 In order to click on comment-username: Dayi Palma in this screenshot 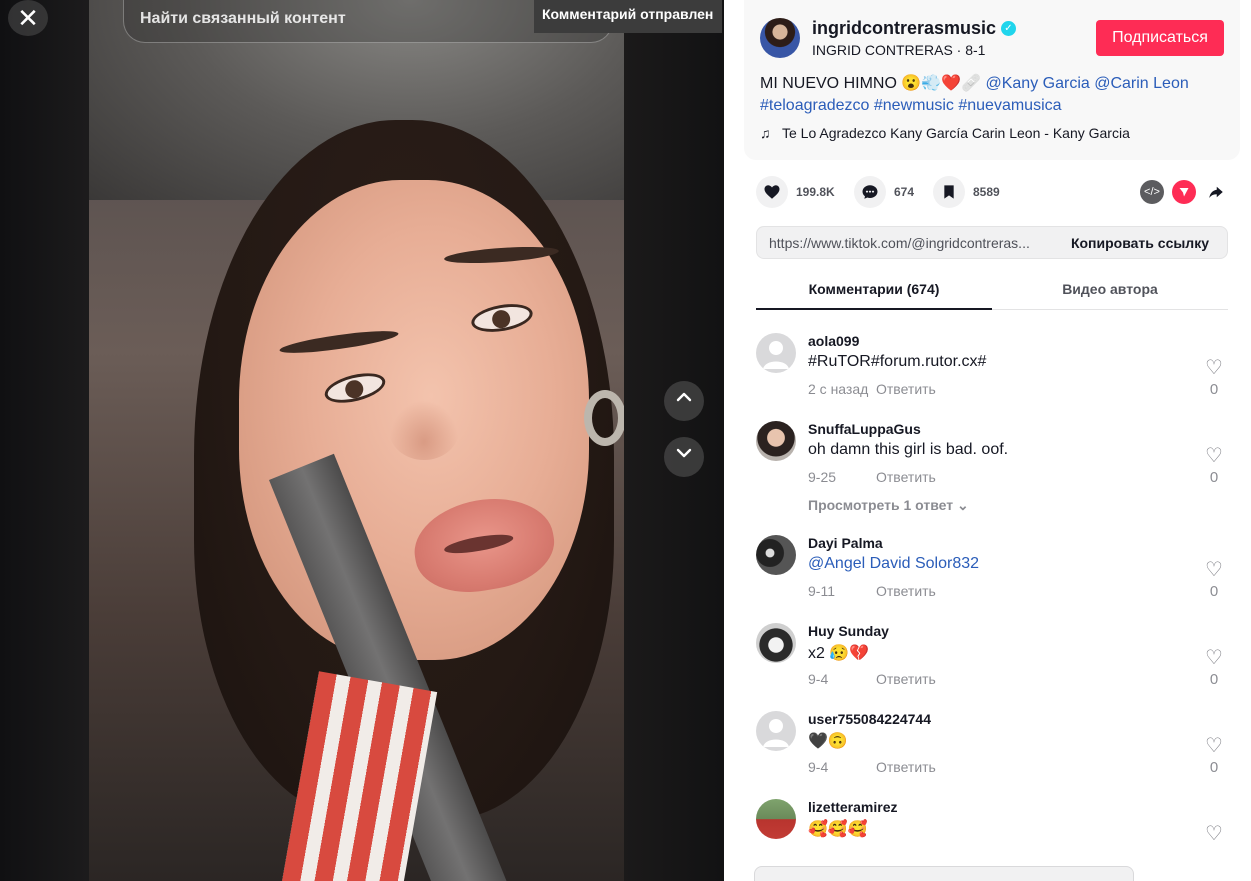, I will do `click(845, 543)`.